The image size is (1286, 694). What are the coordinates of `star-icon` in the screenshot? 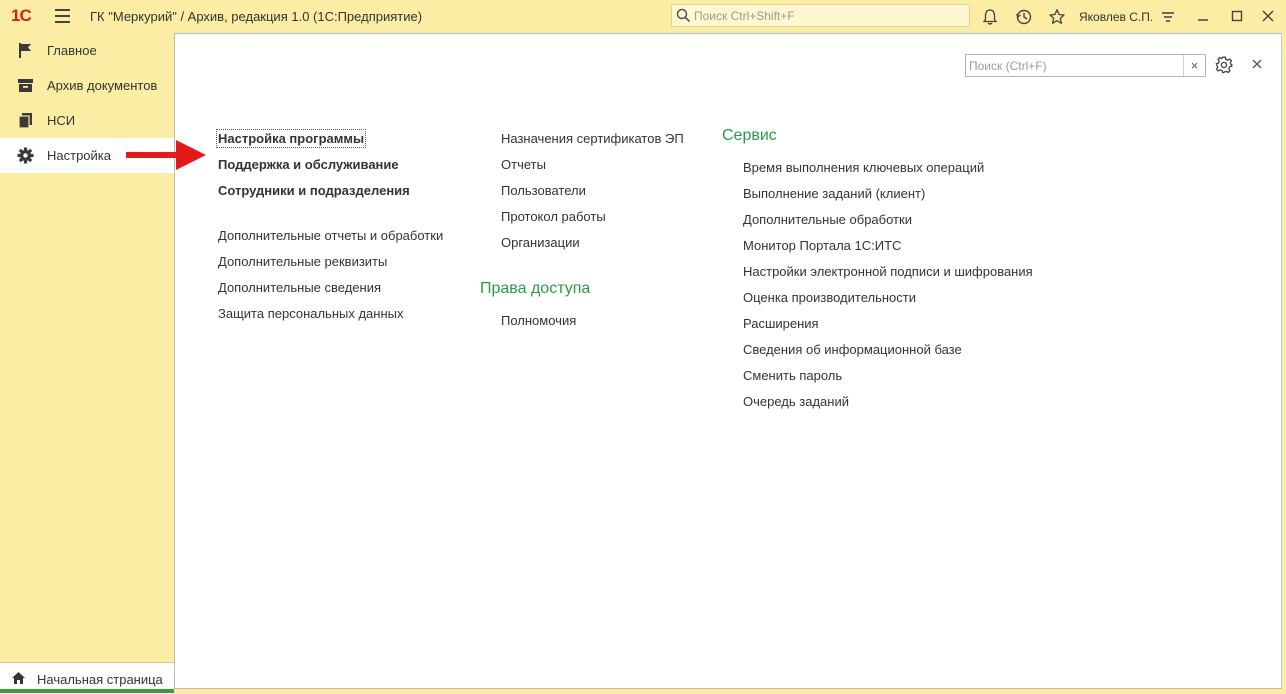 It's located at (1057, 17).